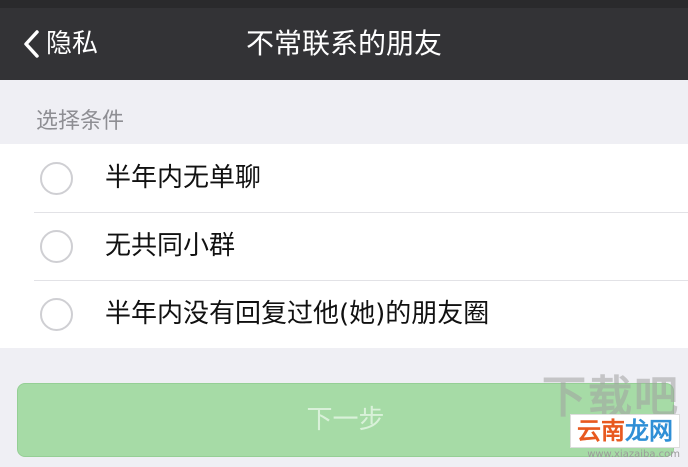 The height and width of the screenshot is (467, 688). Describe the element at coordinates (72, 44) in the screenshot. I see `back-label: 隐私` at that location.